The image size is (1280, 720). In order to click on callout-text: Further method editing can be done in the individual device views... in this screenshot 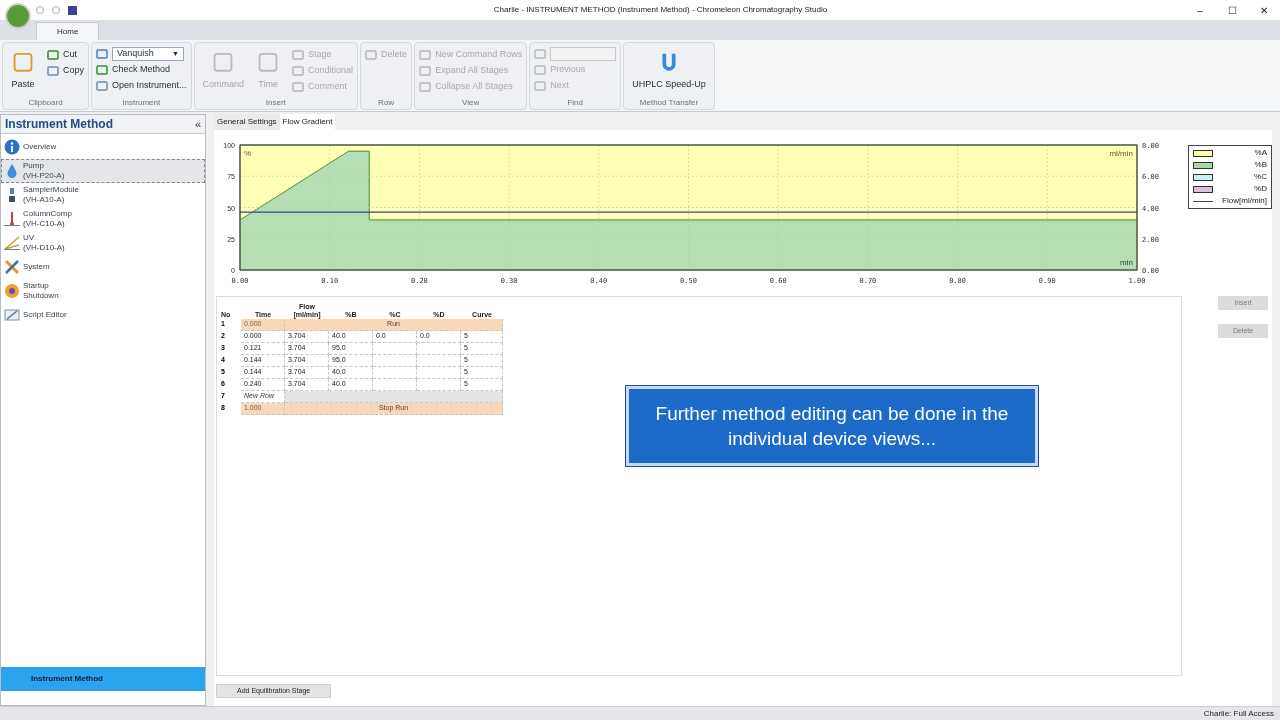, I will do `click(832, 426)`.